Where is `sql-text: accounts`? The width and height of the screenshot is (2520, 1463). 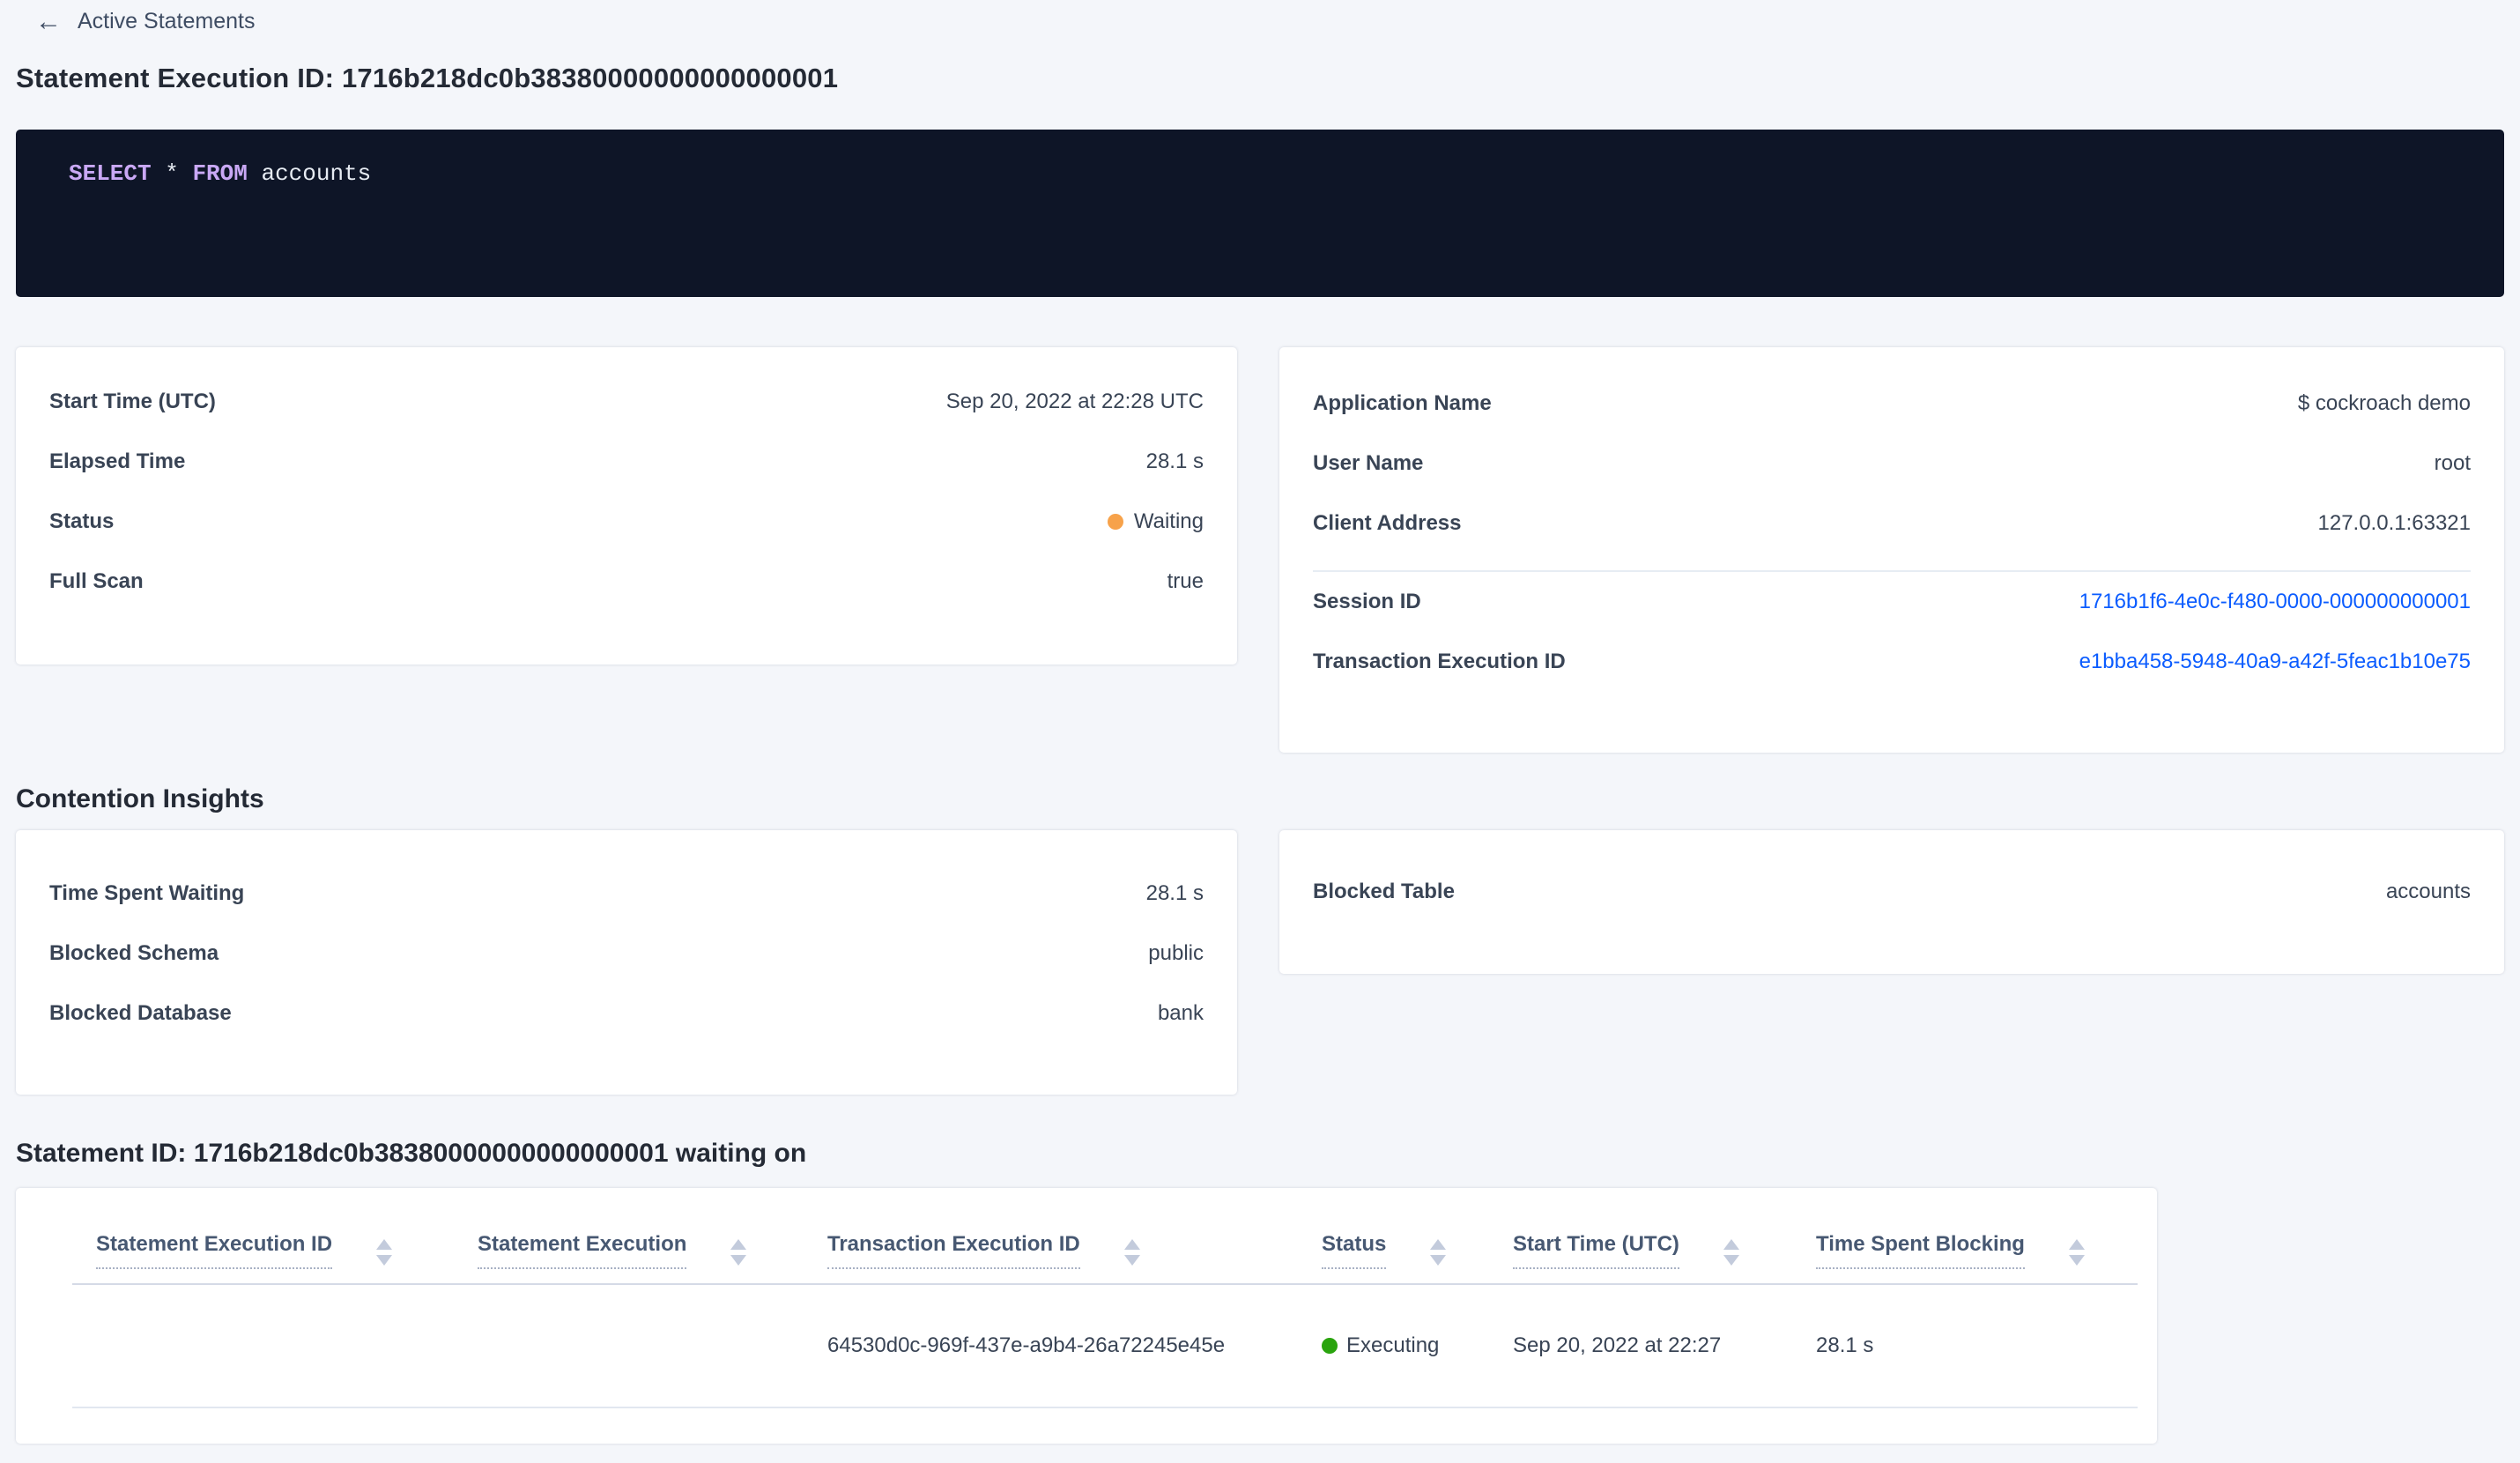 sql-text: accounts is located at coordinates (309, 173).